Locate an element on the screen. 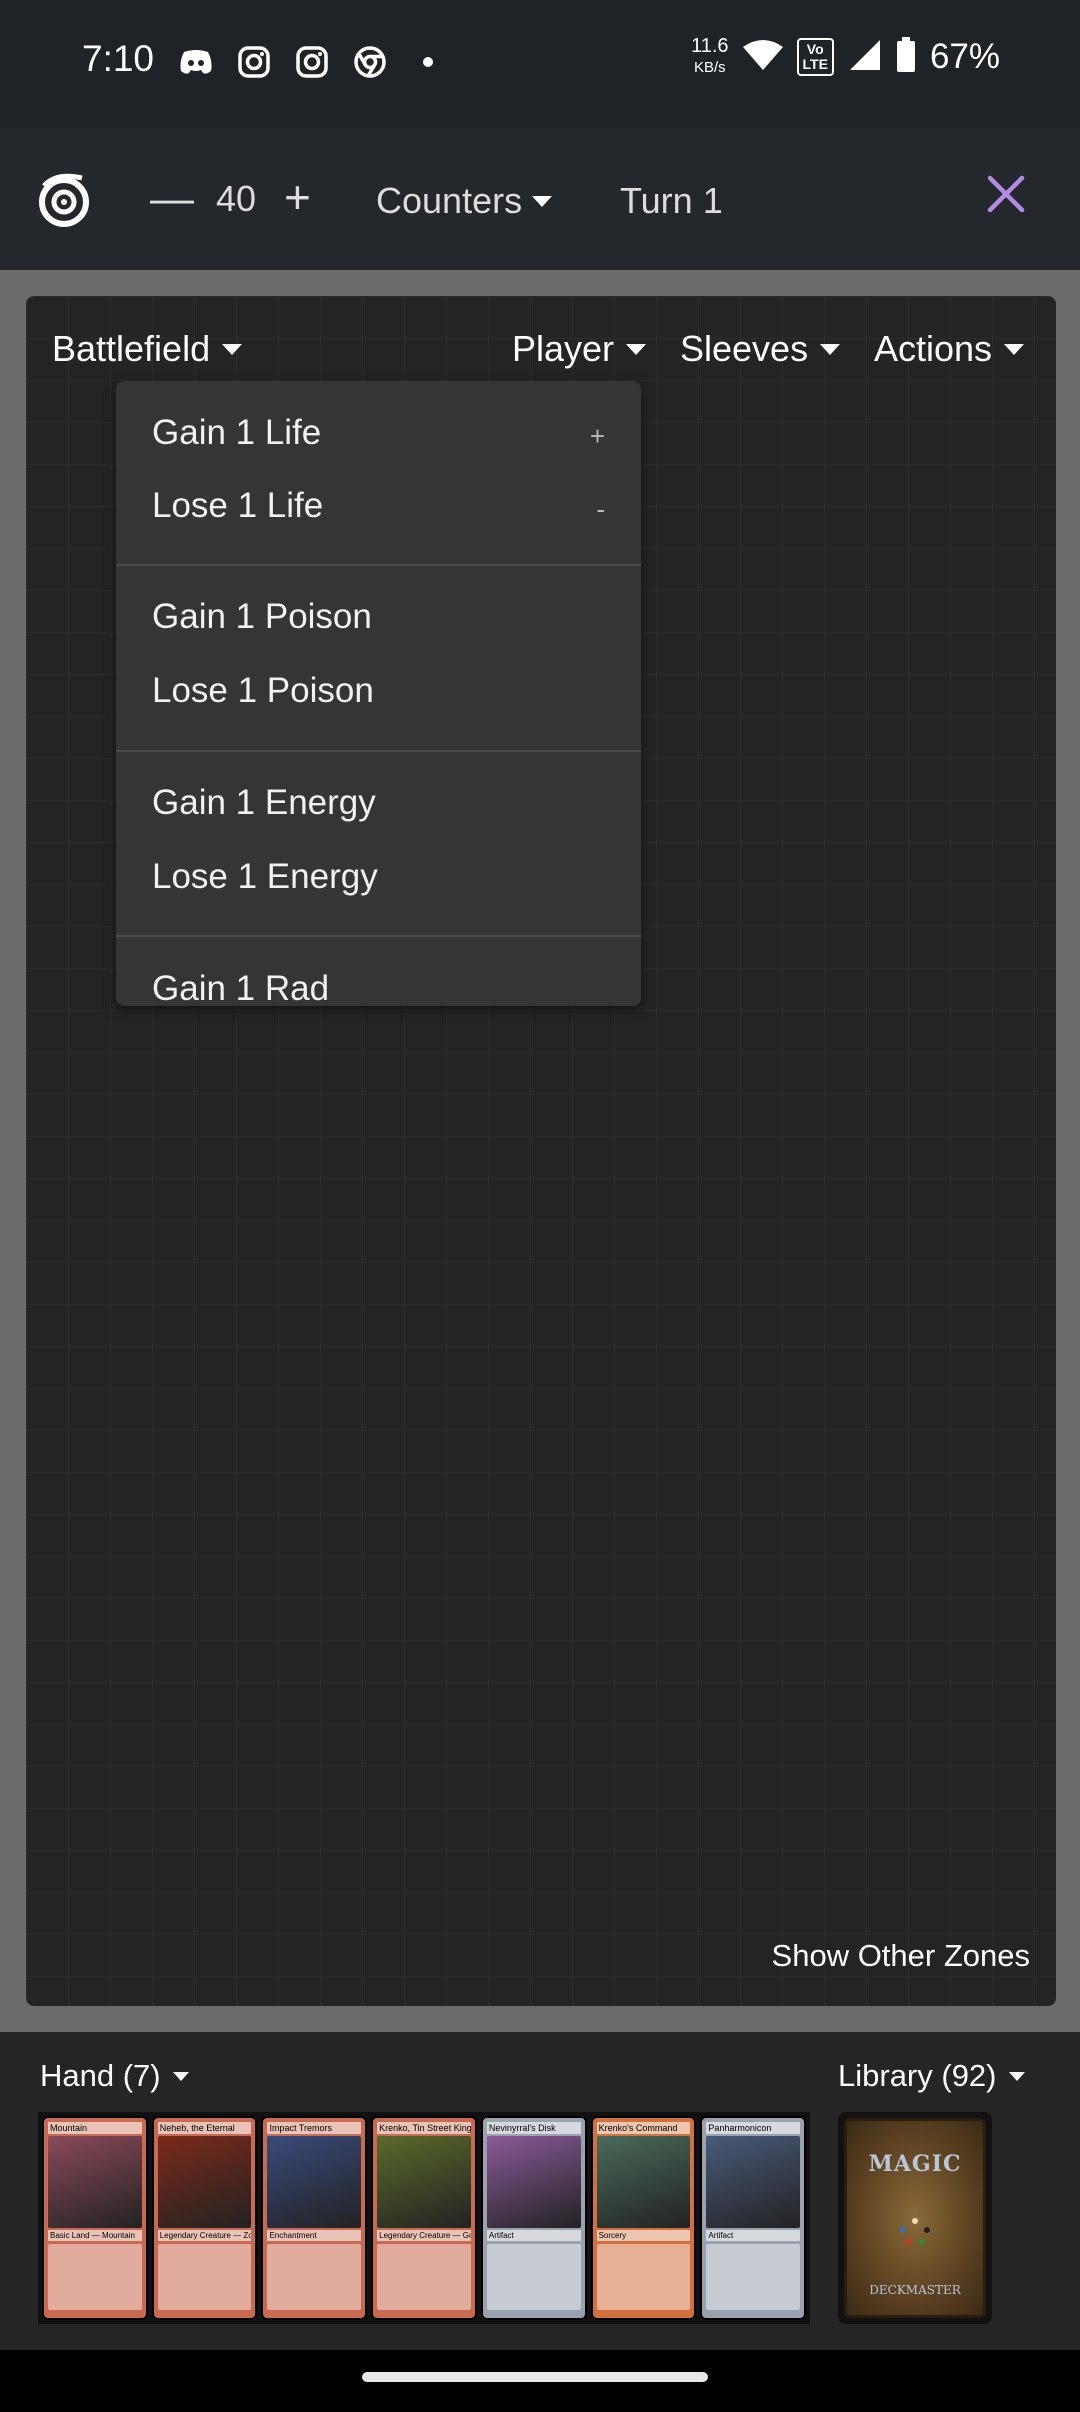 This screenshot has width=1080, height=2412. sleeves-menu: Sleeves is located at coordinates (760, 349).